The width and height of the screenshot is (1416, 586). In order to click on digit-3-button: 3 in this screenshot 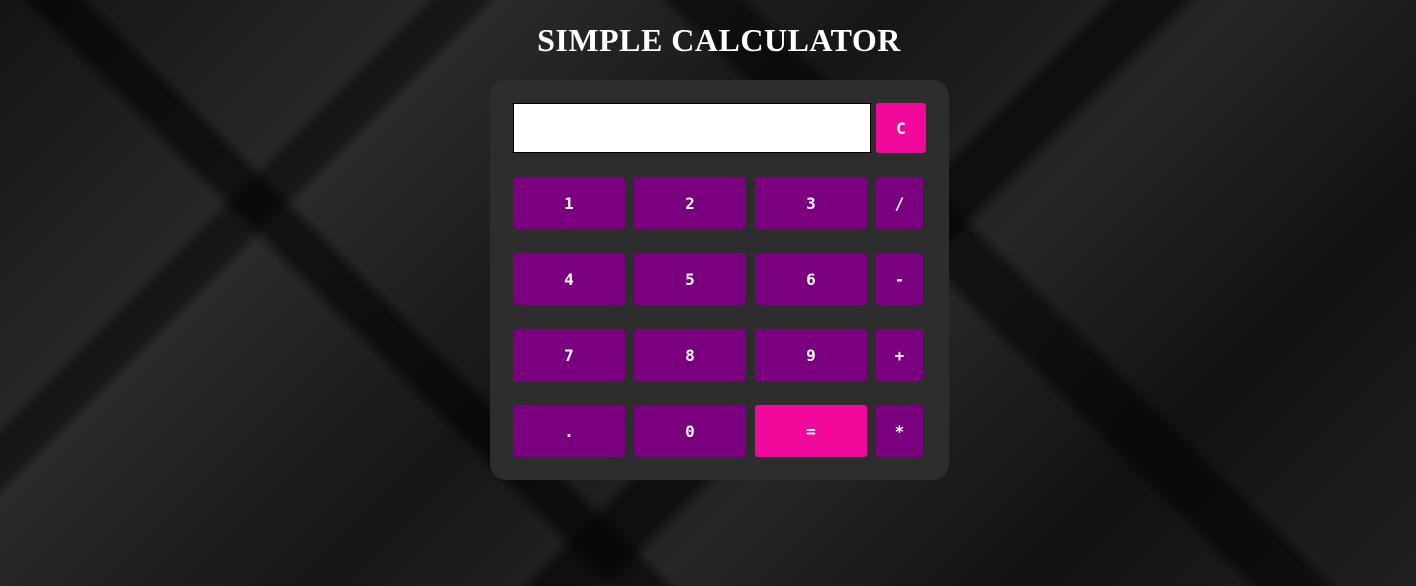, I will do `click(811, 203)`.